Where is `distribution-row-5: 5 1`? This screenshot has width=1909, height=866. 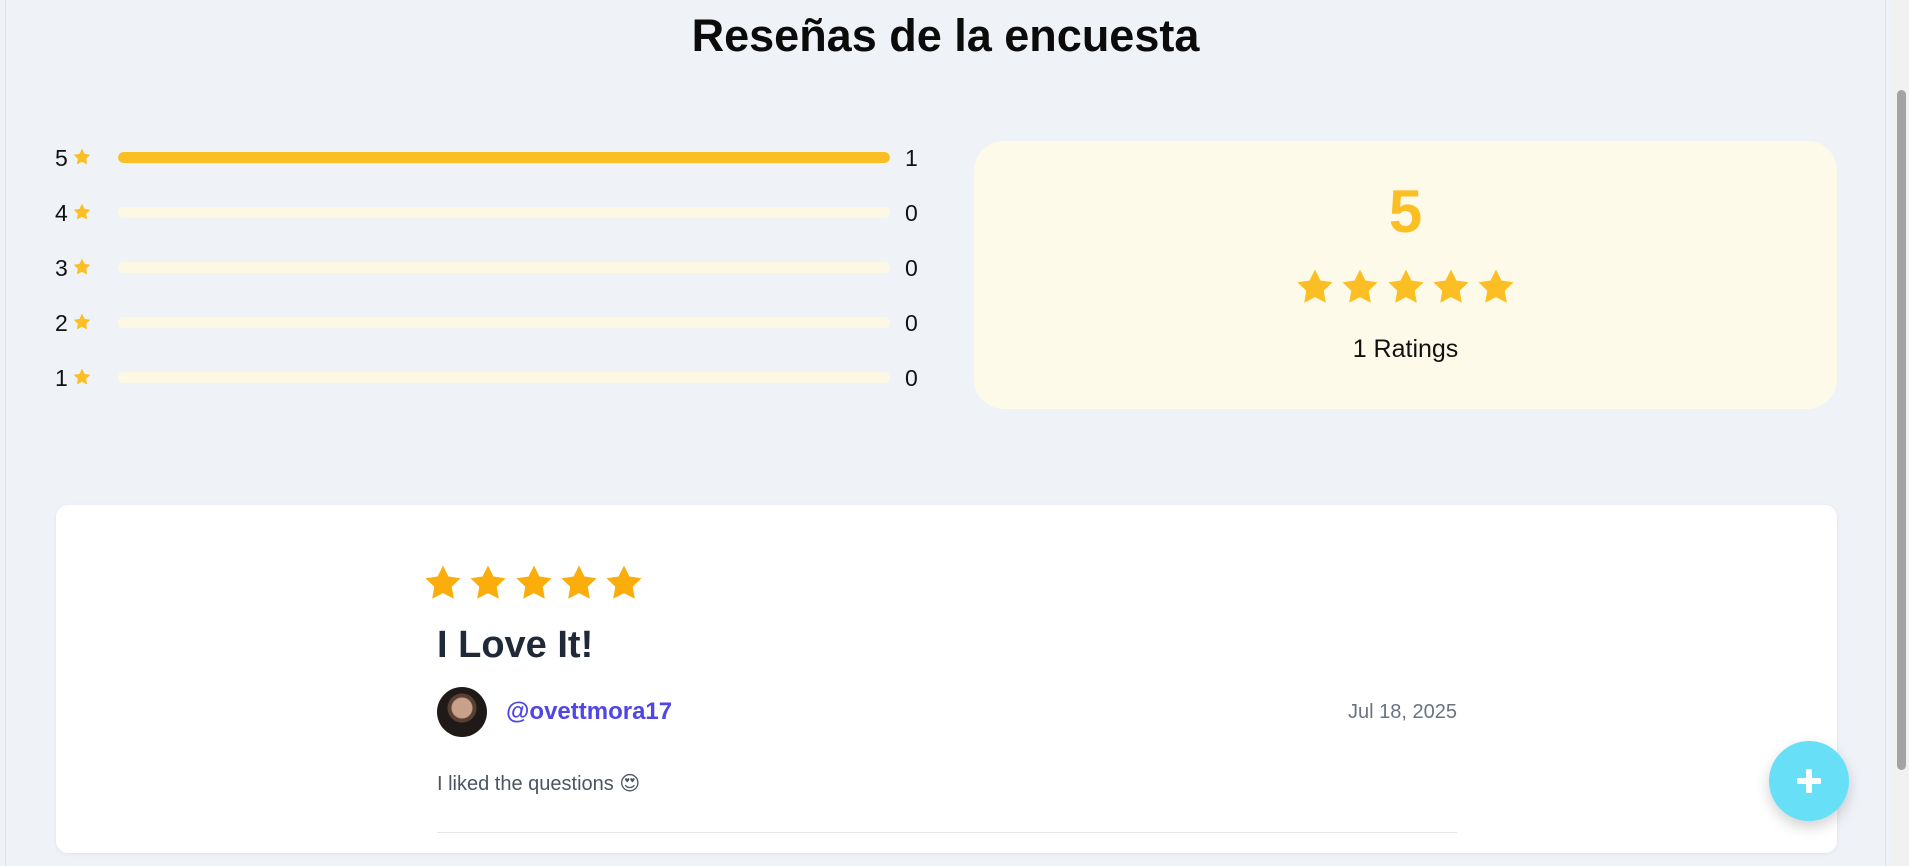
distribution-row-5: 5 1 is located at coordinates (485, 158).